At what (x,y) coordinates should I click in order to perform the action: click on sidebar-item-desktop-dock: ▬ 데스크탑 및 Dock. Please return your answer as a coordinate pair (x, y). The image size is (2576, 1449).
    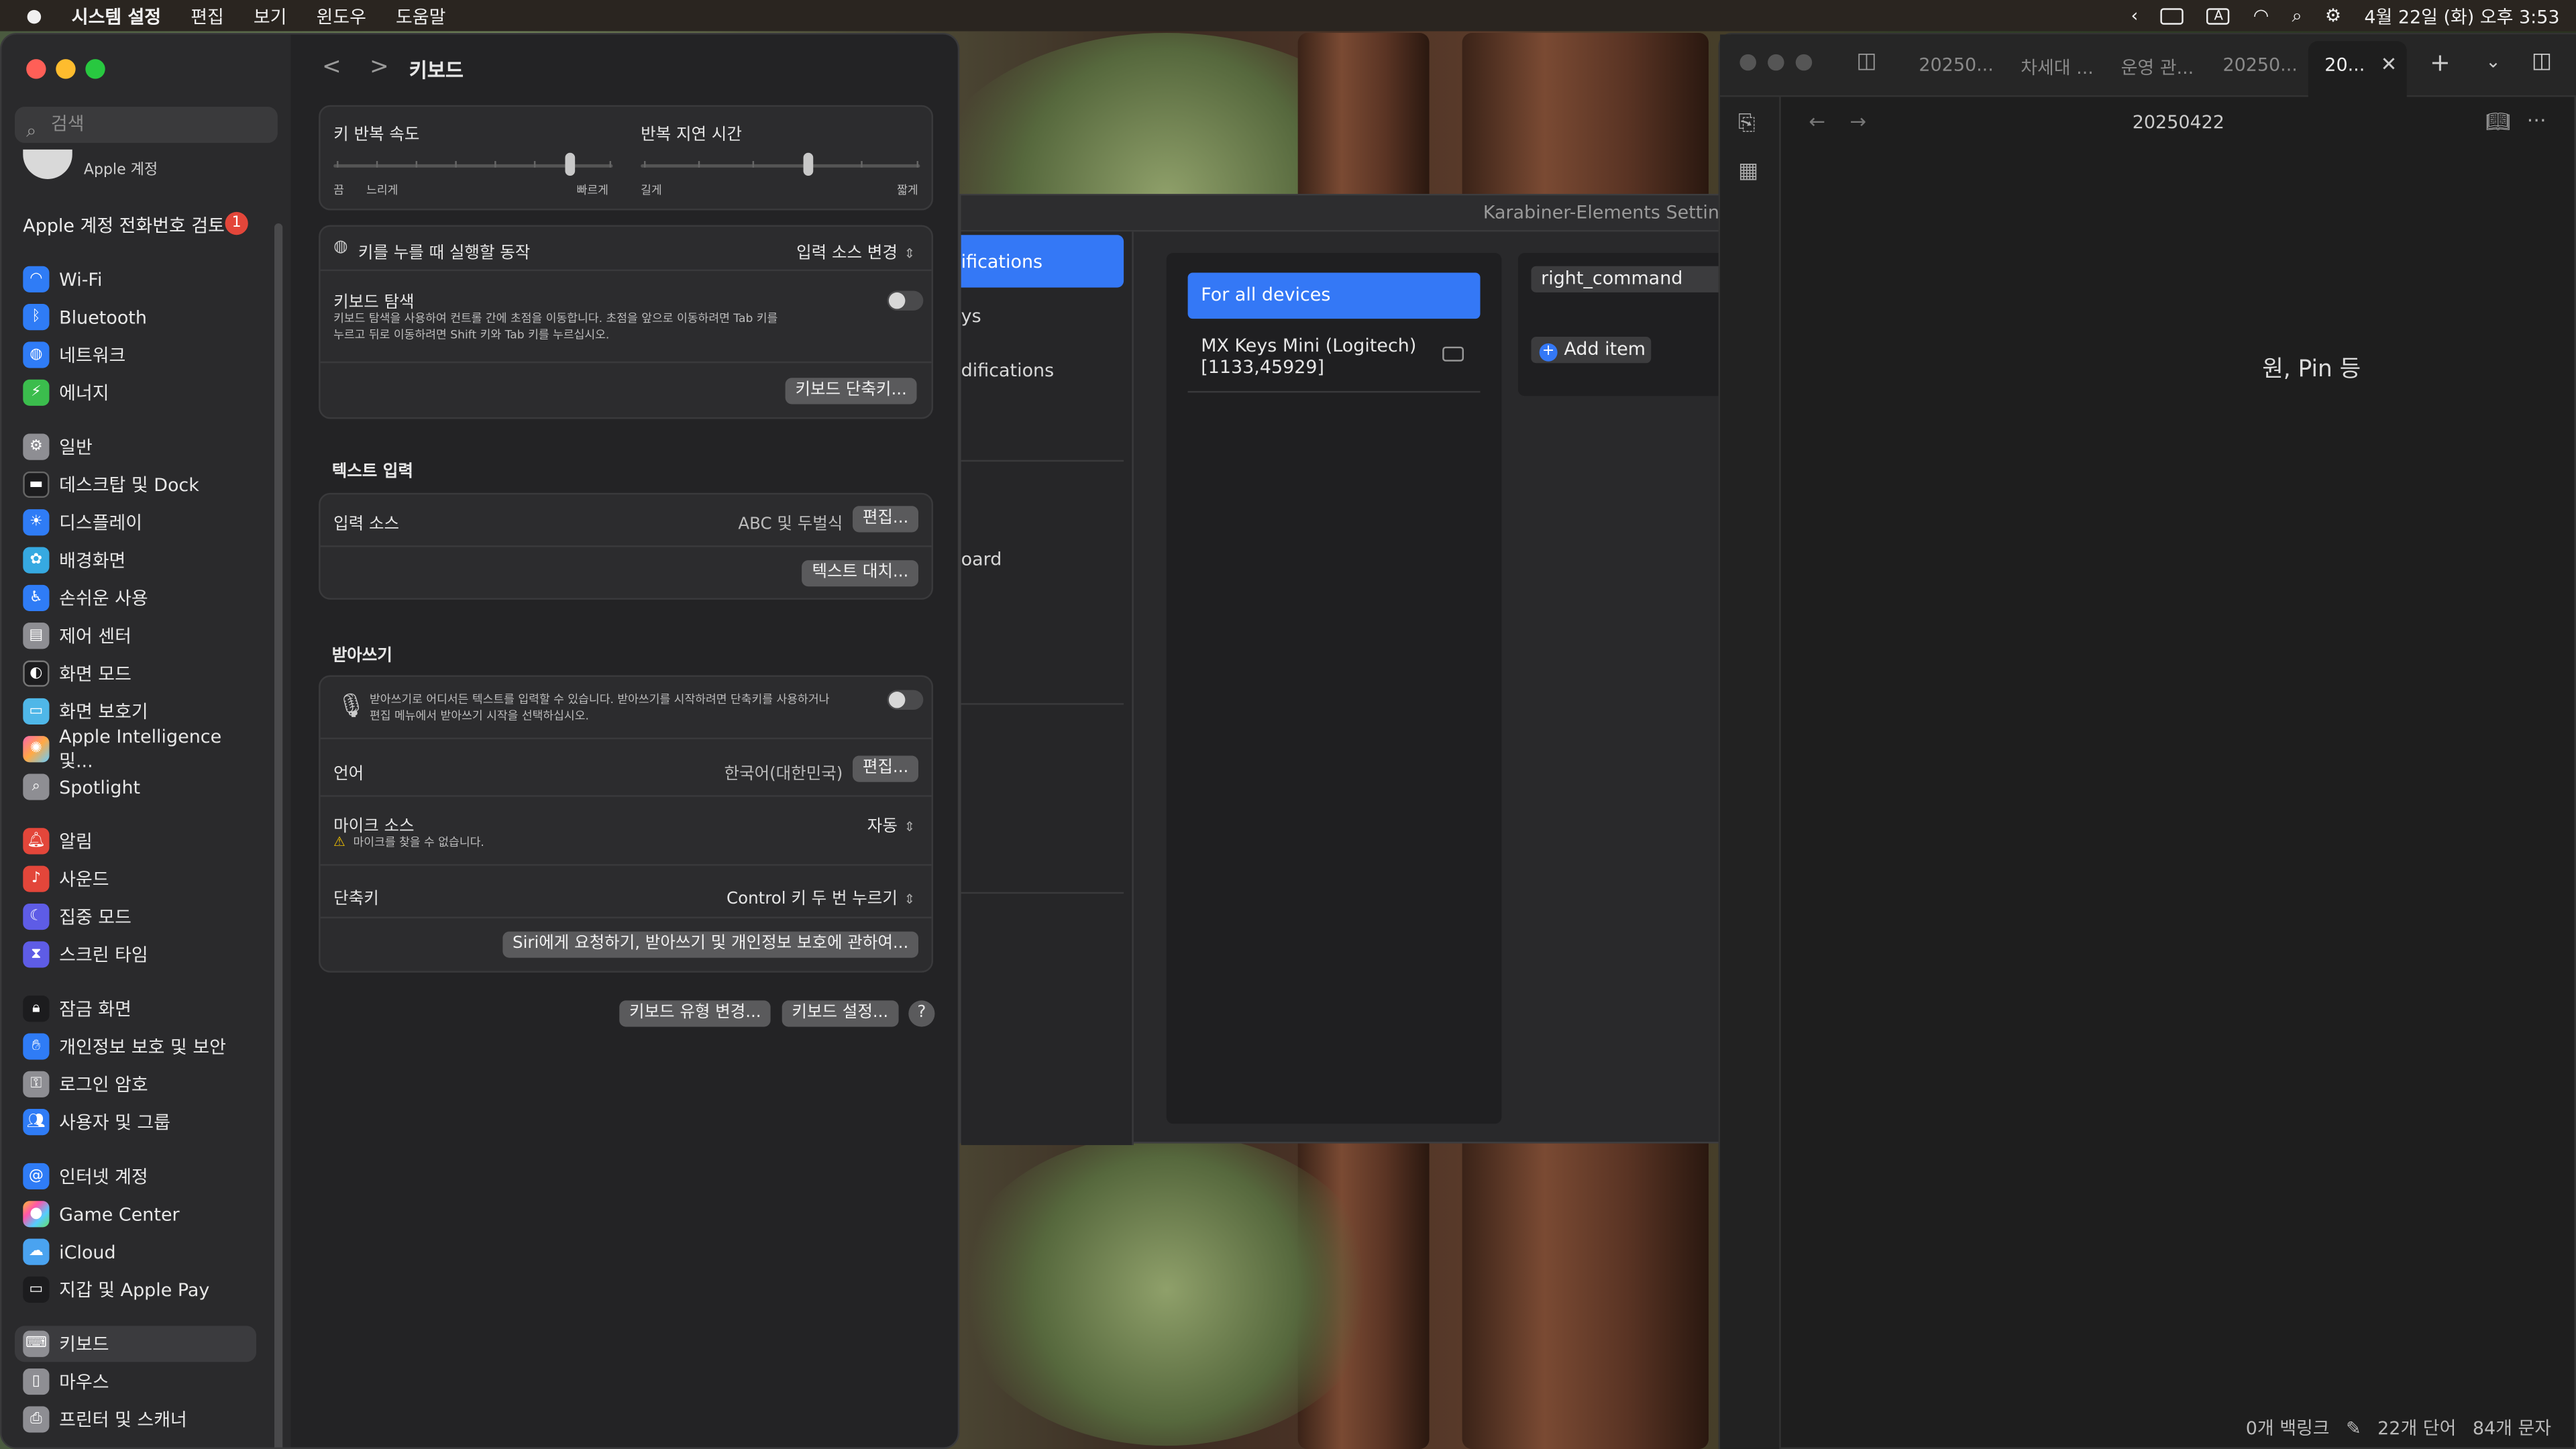
    Looking at the image, I should click on (135, 485).